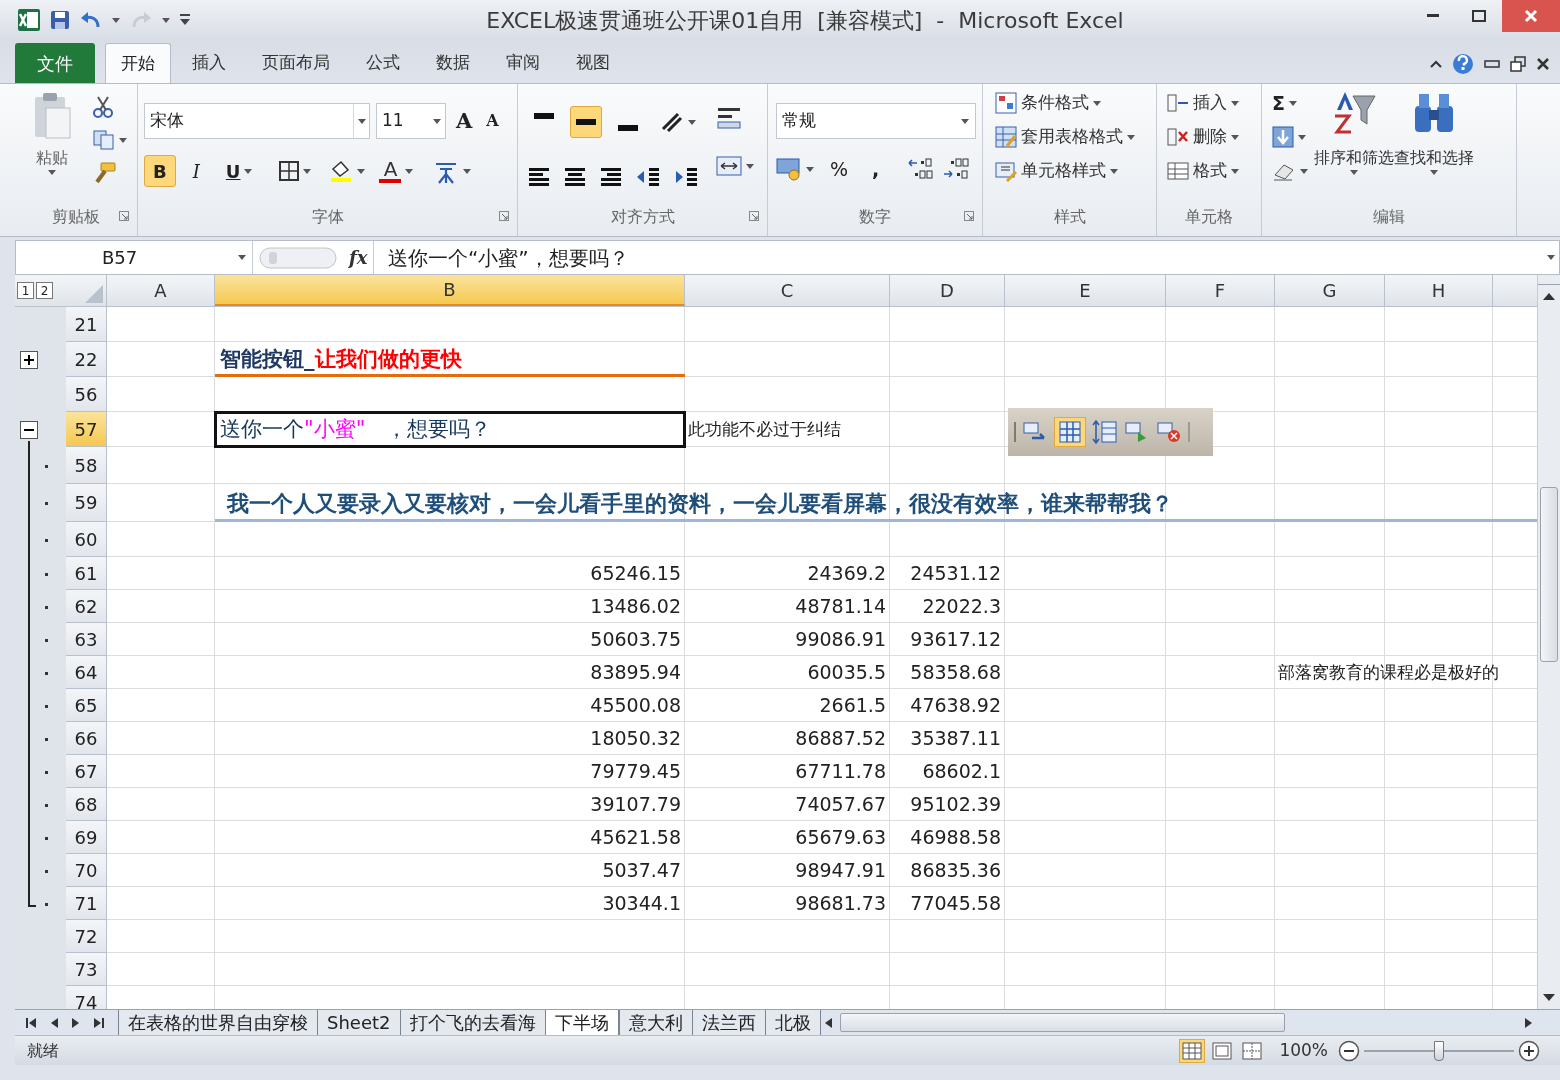 Image resolution: width=1560 pixels, height=1080 pixels. What do you see at coordinates (86, 804) in the screenshot?
I see `row-header: 68` at bounding box center [86, 804].